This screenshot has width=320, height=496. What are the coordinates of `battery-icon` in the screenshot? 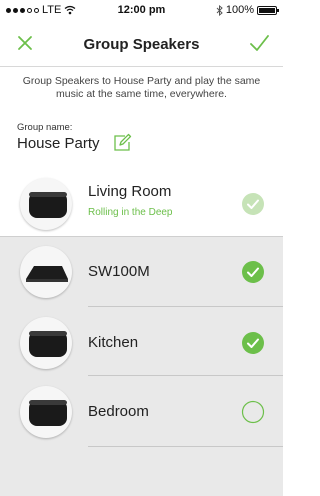 It's located at (268, 10).